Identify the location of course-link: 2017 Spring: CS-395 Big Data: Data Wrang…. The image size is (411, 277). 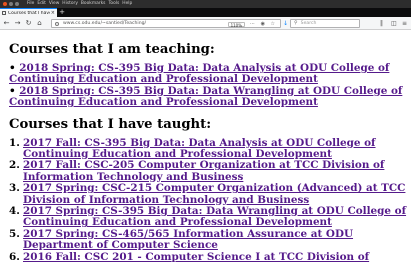
(214, 211).